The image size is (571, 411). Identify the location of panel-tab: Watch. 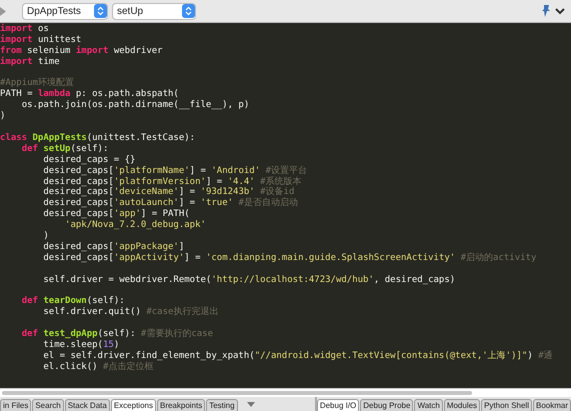
(428, 405).